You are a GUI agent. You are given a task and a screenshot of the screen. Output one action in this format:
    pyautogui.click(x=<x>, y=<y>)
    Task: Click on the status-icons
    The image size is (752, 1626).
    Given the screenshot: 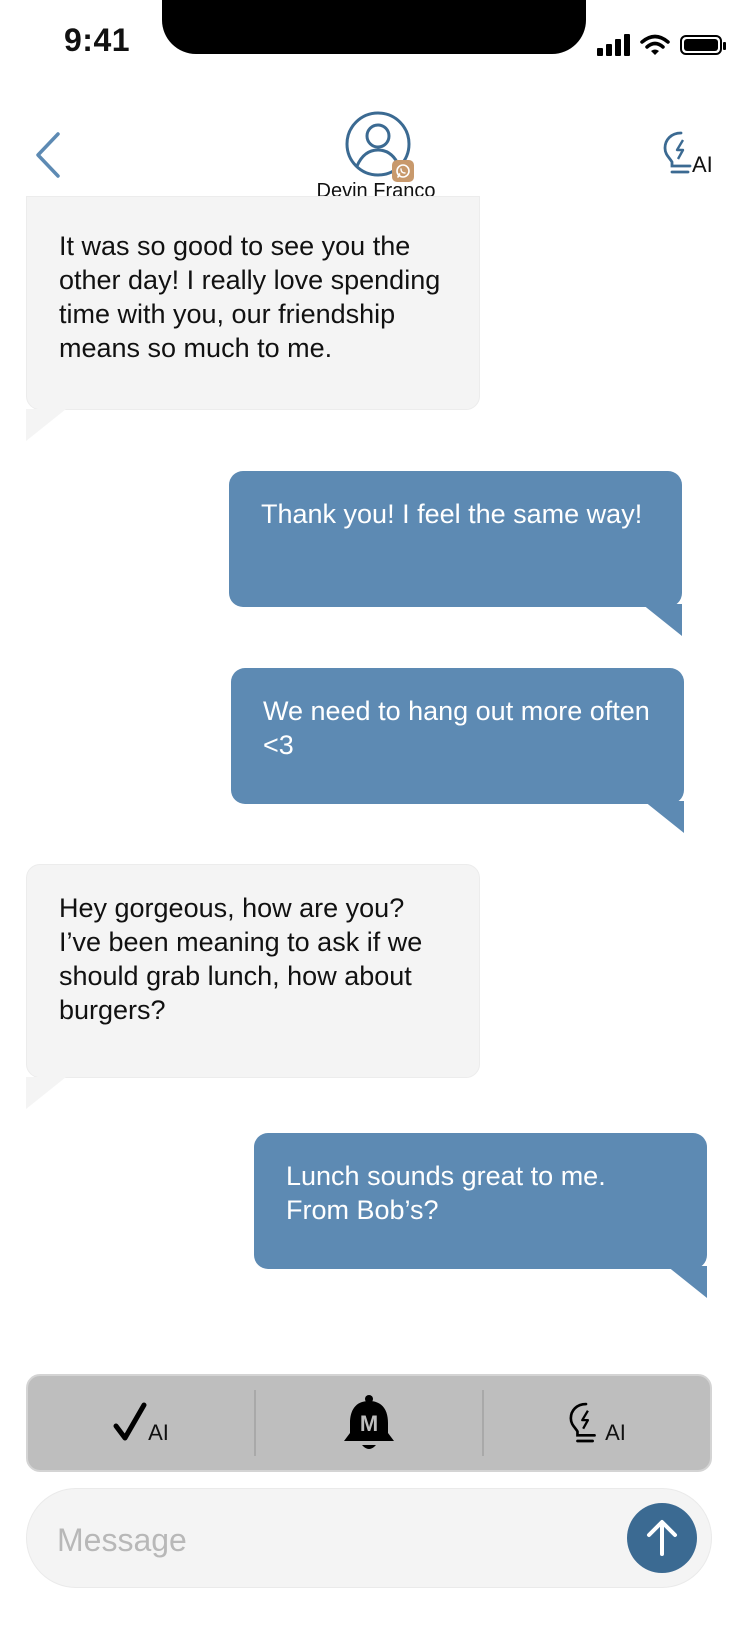 What is the action you would take?
    pyautogui.click(x=661, y=45)
    